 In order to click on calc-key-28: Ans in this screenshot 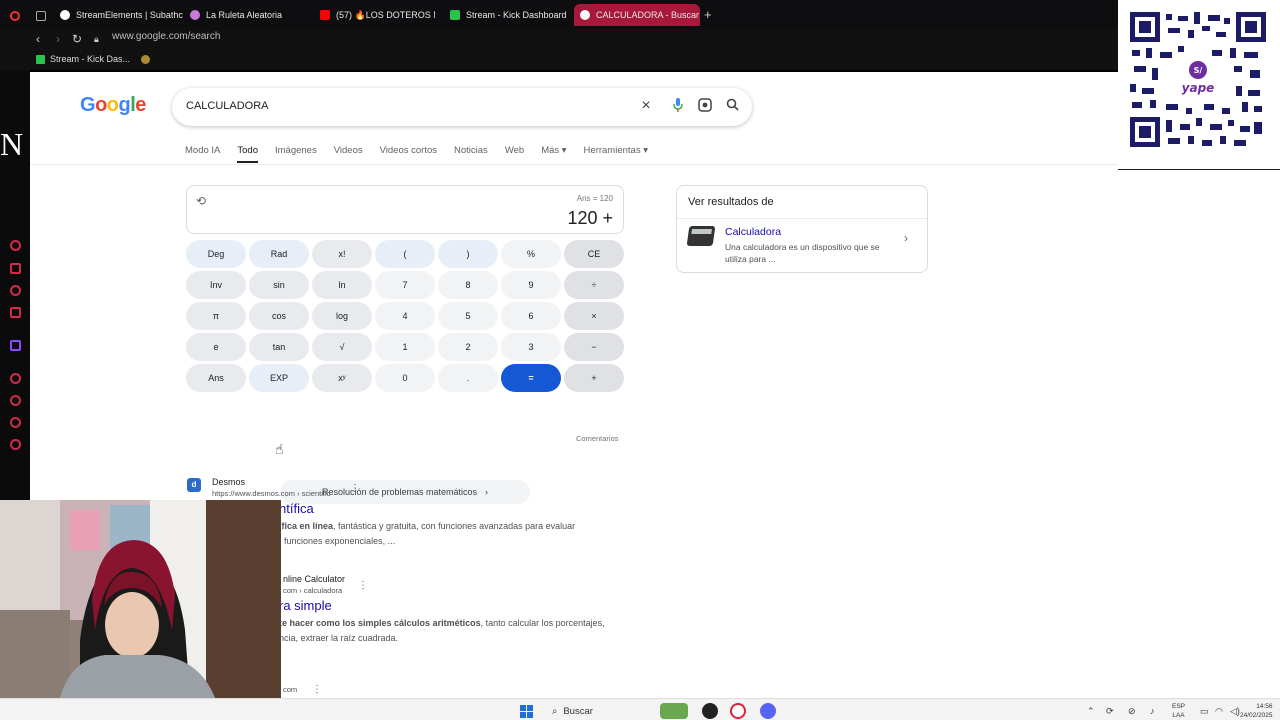, I will do `click(216, 378)`.